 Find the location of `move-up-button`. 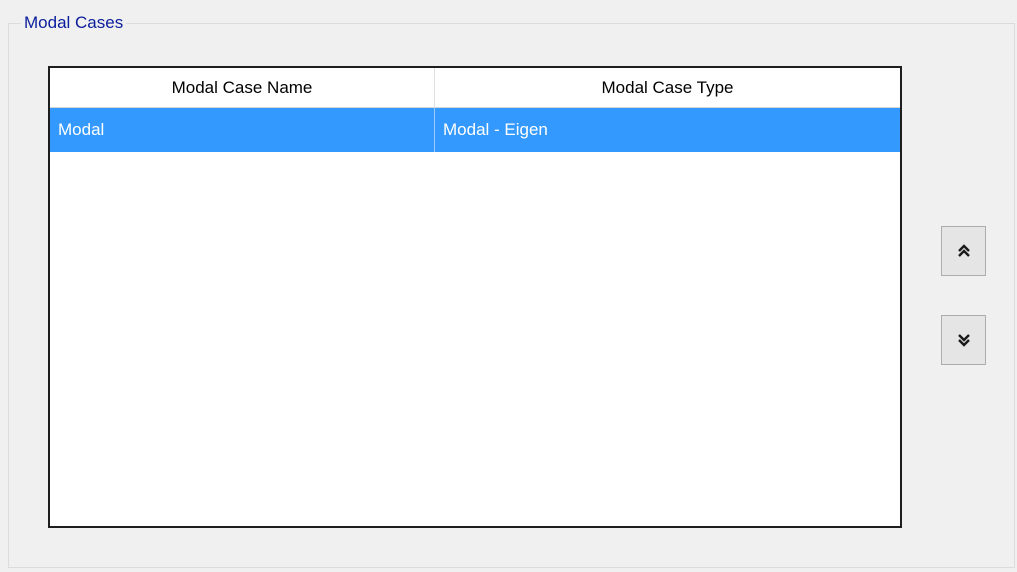

move-up-button is located at coordinates (963, 251).